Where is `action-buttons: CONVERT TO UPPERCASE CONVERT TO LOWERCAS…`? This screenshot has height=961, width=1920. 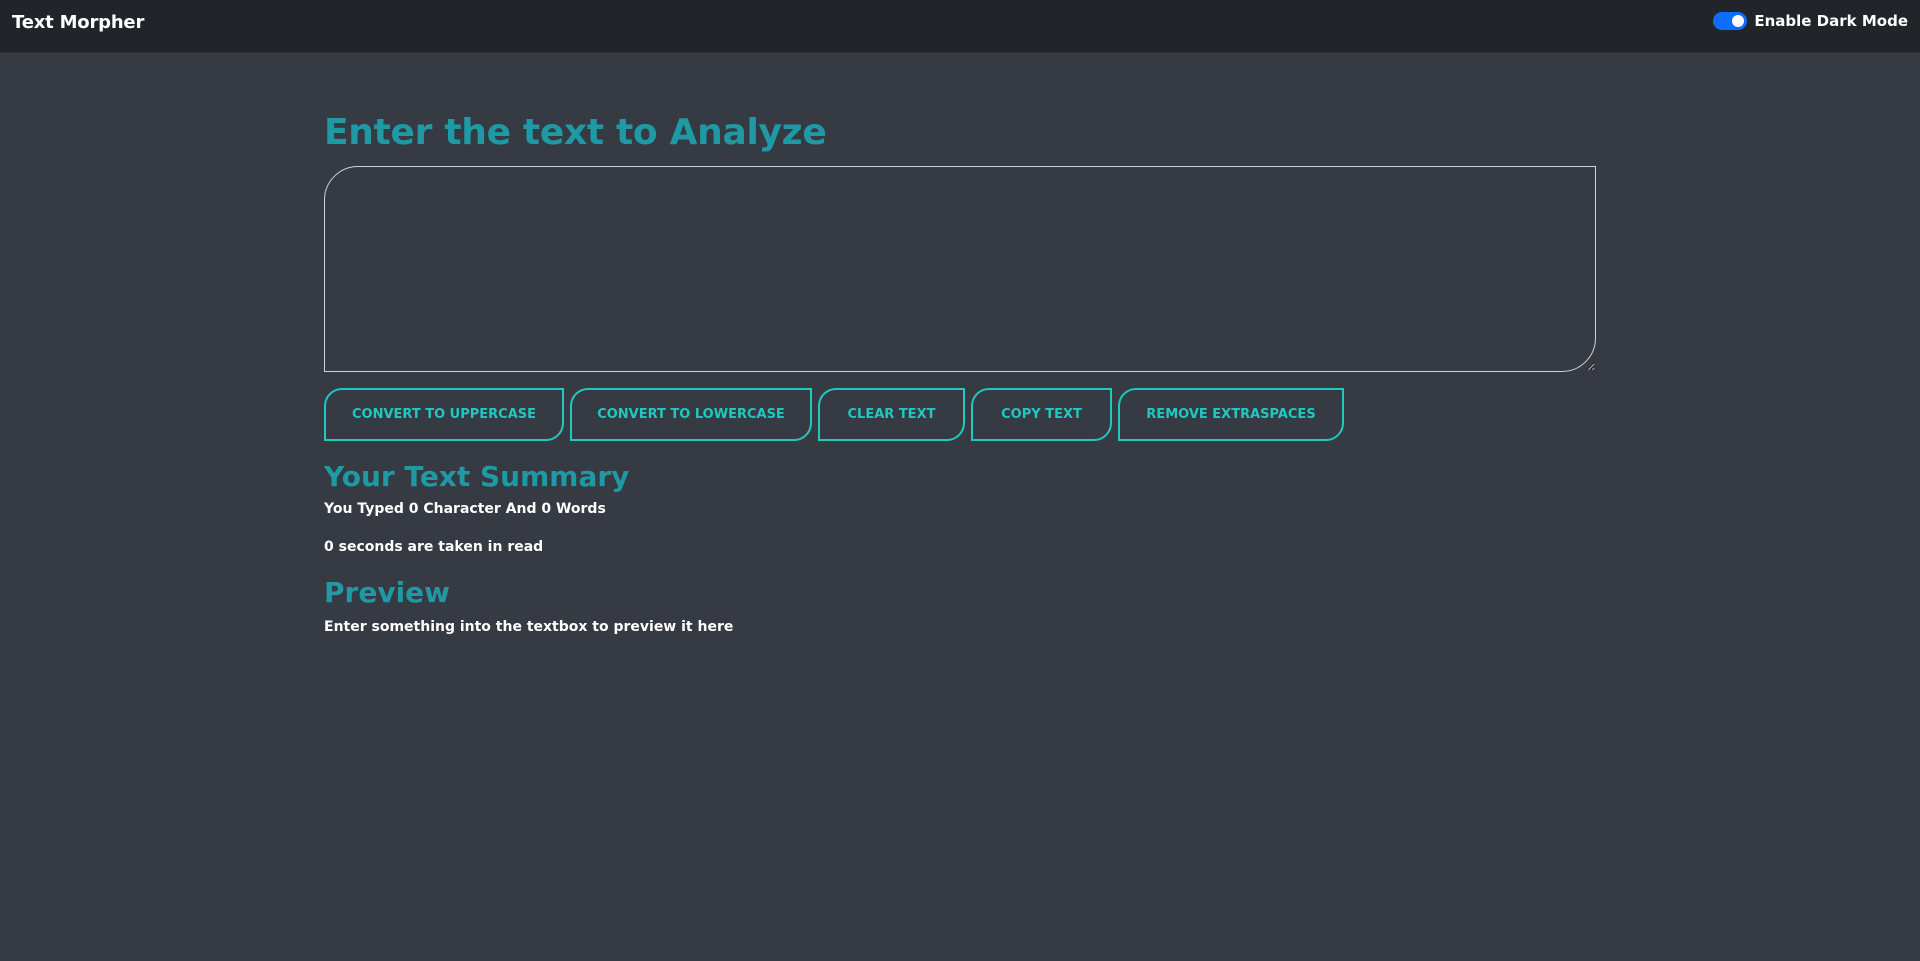
action-buttons: CONVERT TO UPPERCASE CONVERT TO LOWERCAS… is located at coordinates (960, 414).